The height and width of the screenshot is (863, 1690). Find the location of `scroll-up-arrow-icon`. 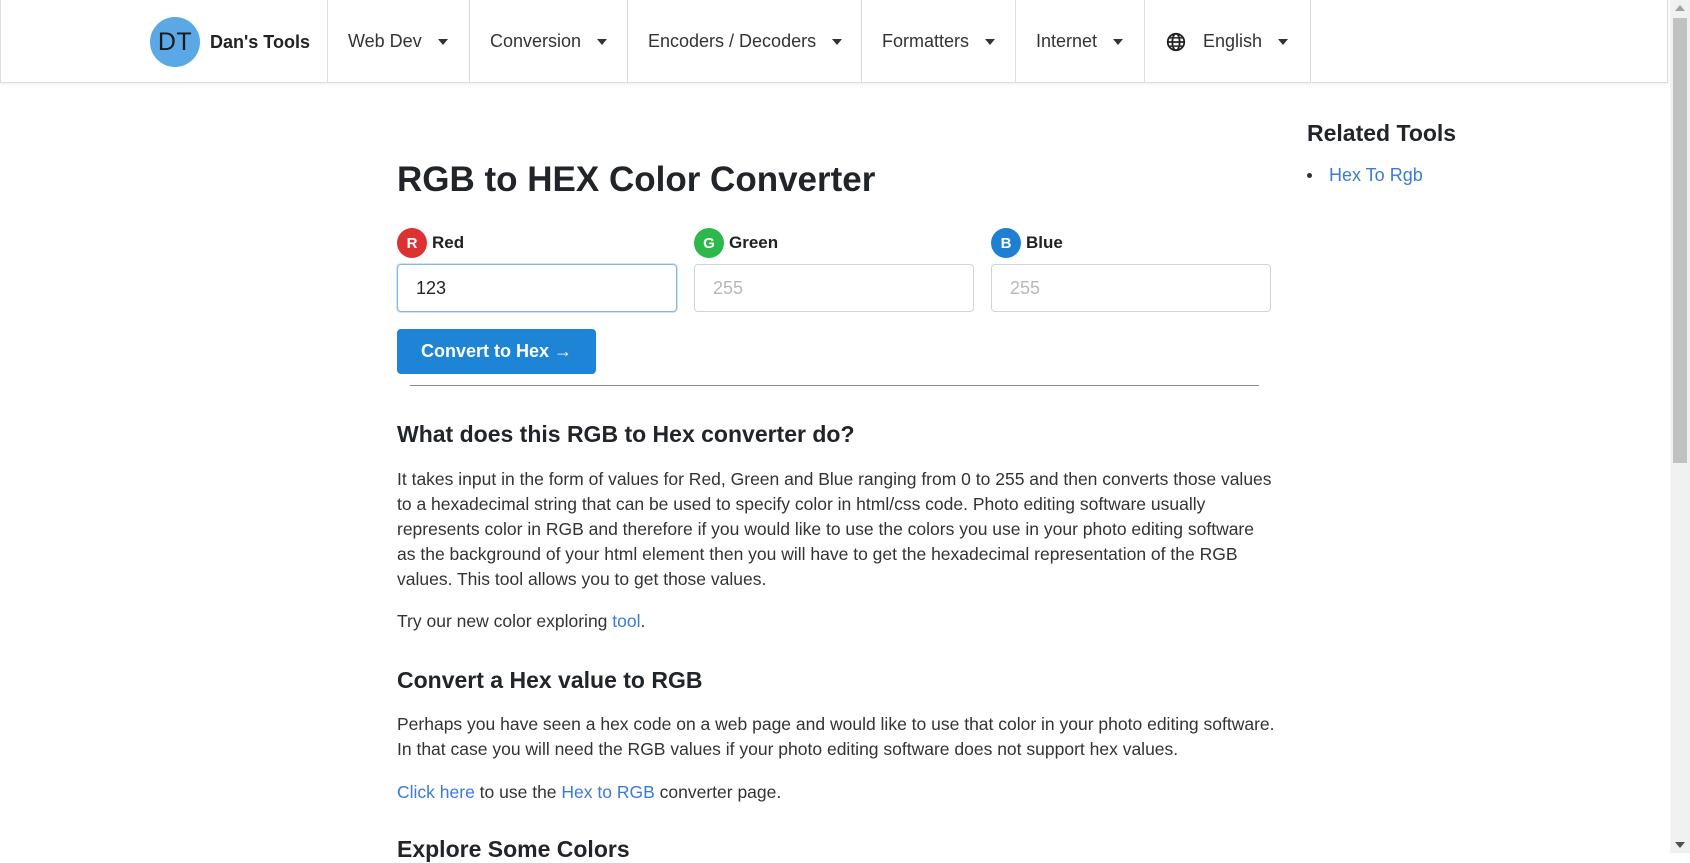

scroll-up-arrow-icon is located at coordinates (1680, 8).